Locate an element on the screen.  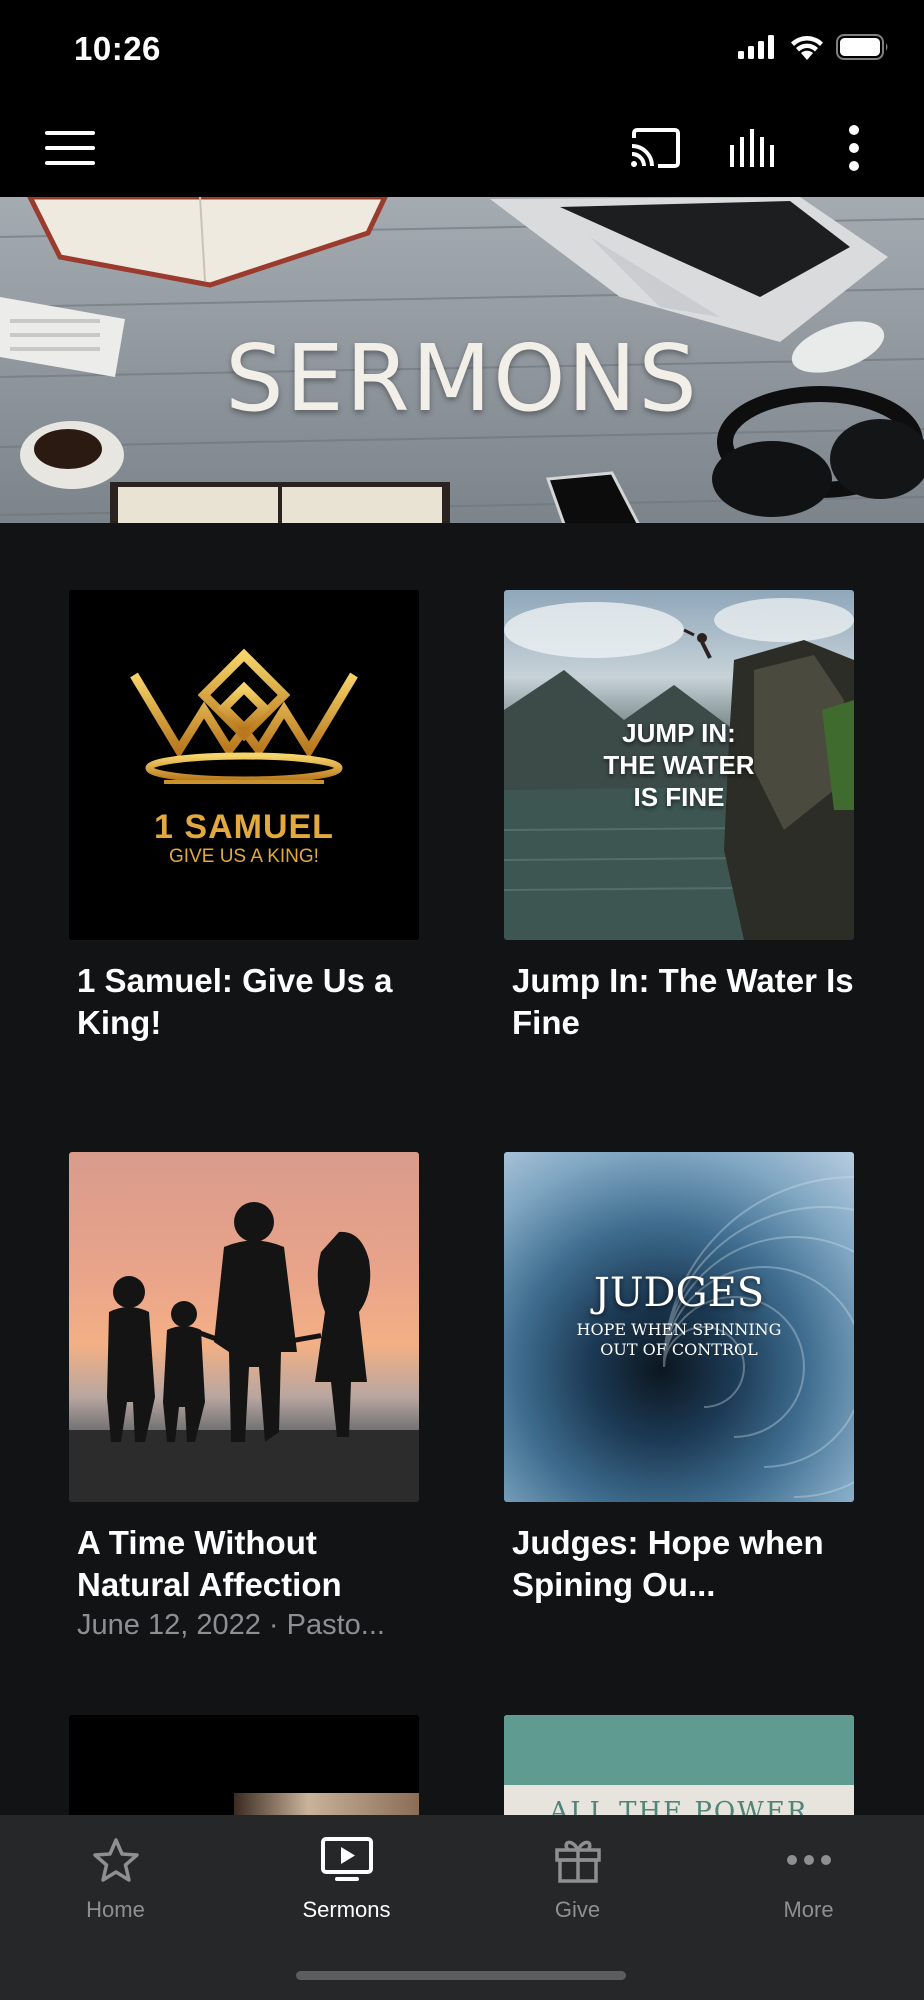
art-line: JUMP IN: is located at coordinates (679, 733).